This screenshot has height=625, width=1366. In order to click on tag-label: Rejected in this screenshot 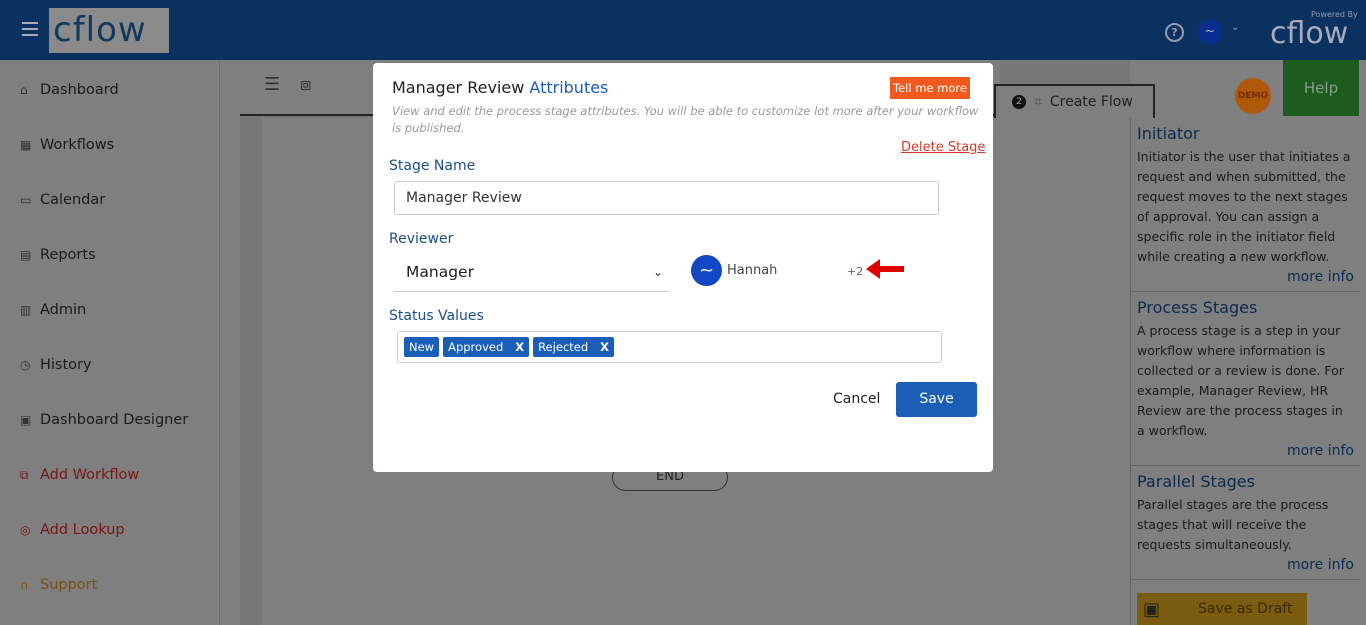, I will do `click(563, 347)`.